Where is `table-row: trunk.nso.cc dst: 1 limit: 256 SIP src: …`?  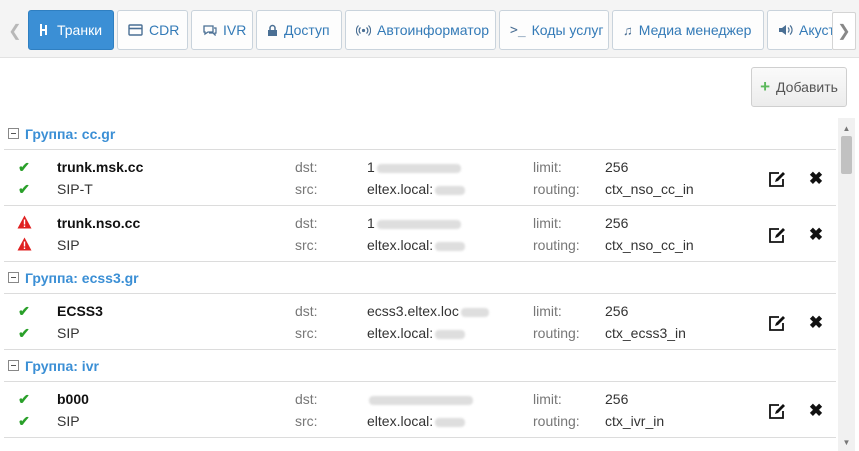
table-row: trunk.nso.cc dst: 1 limit: 256 SIP src: … is located at coordinates (420, 234).